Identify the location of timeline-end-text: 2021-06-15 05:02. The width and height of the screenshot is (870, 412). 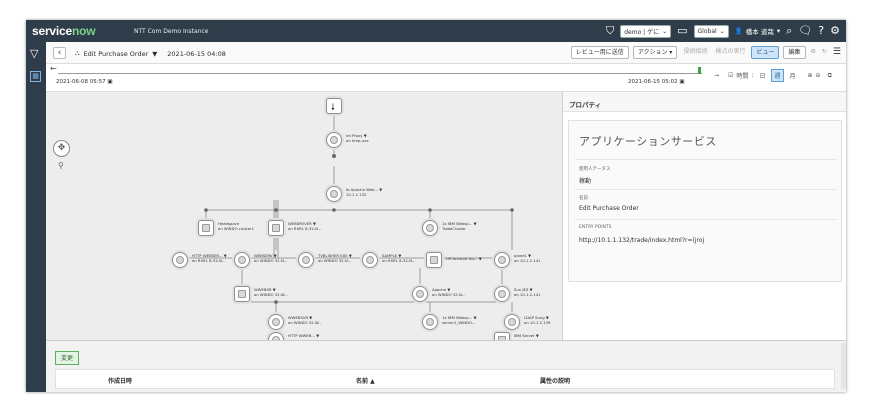
(653, 82).